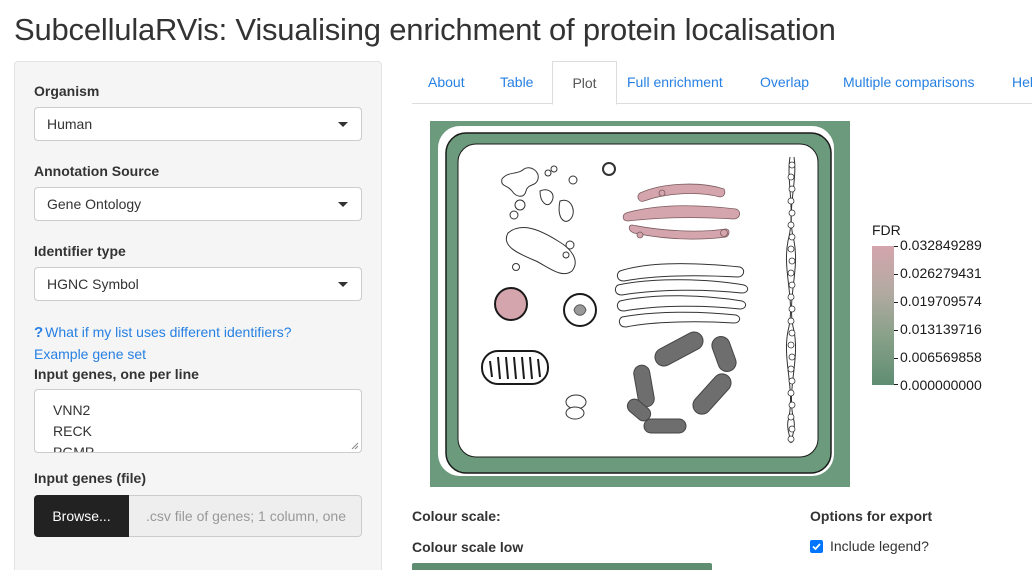 The height and width of the screenshot is (570, 1032). Describe the element at coordinates (355, 446) in the screenshot. I see `resize-grip-icon` at that location.